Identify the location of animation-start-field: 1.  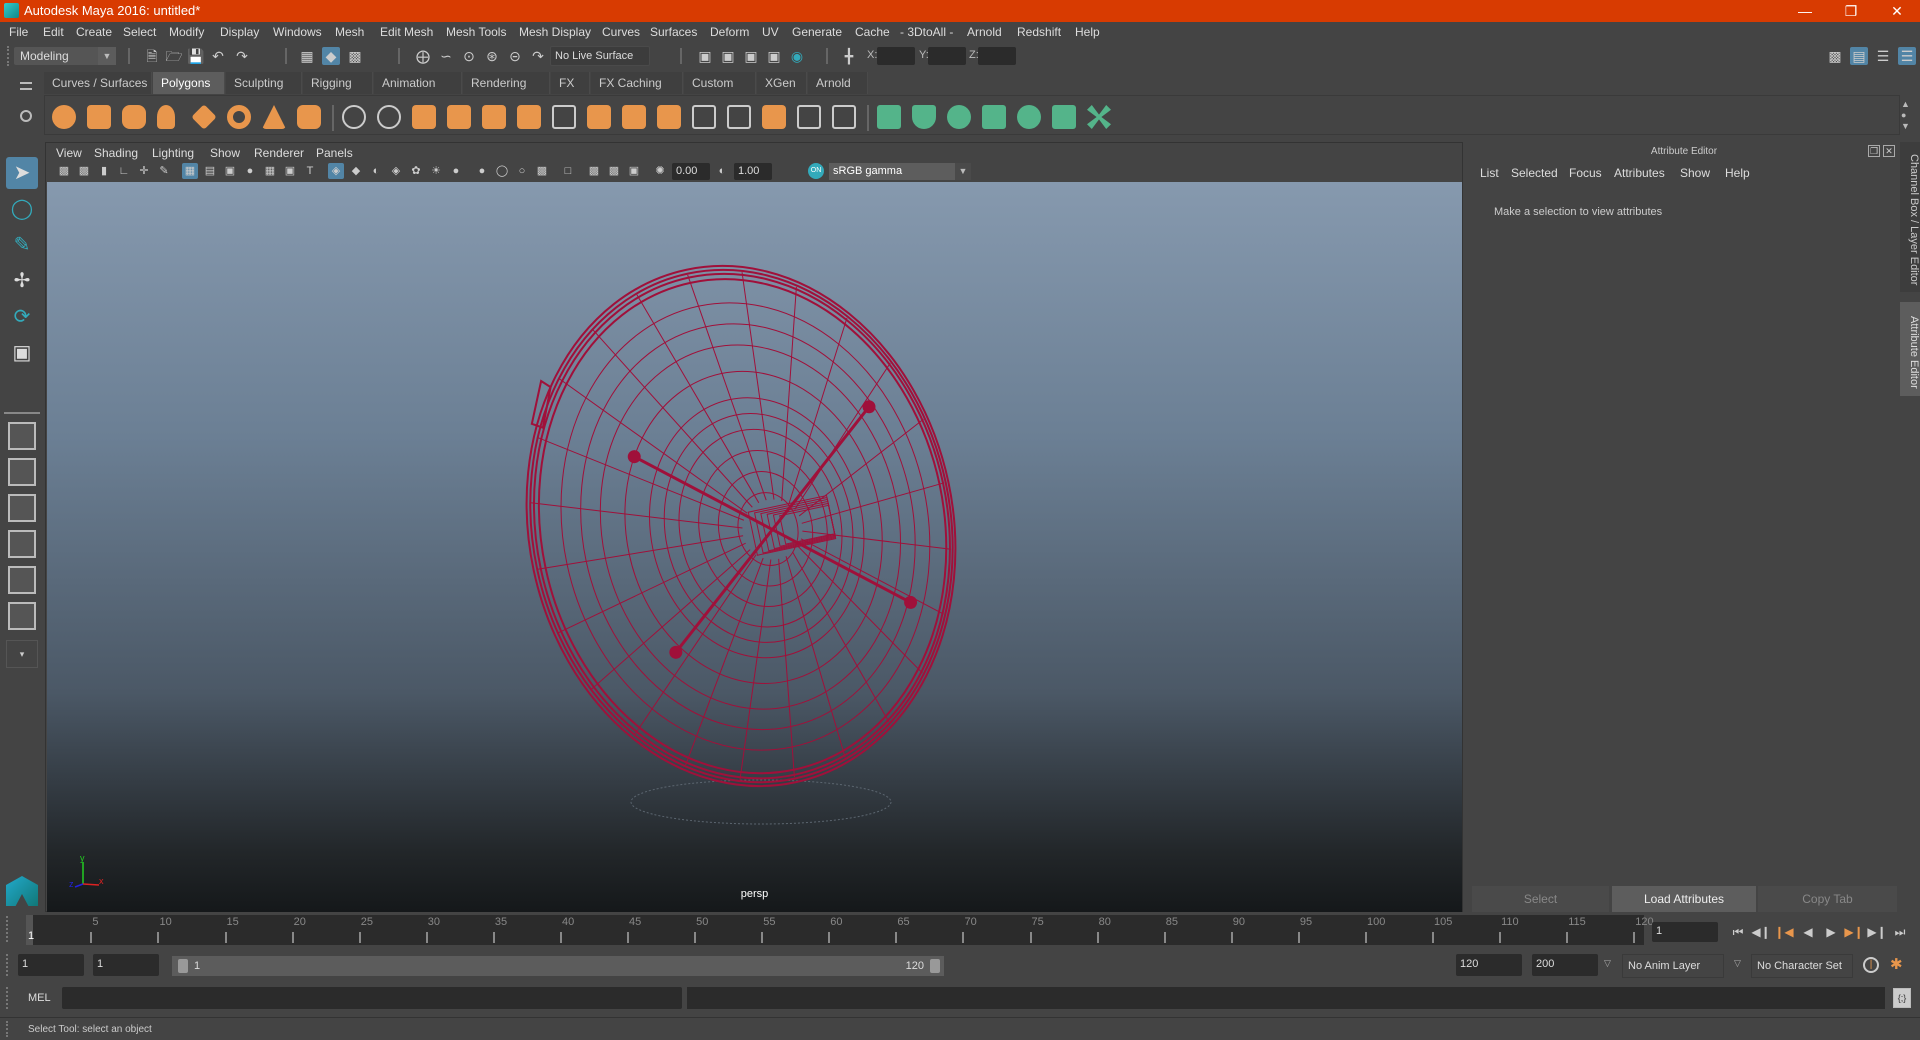
(51, 965).